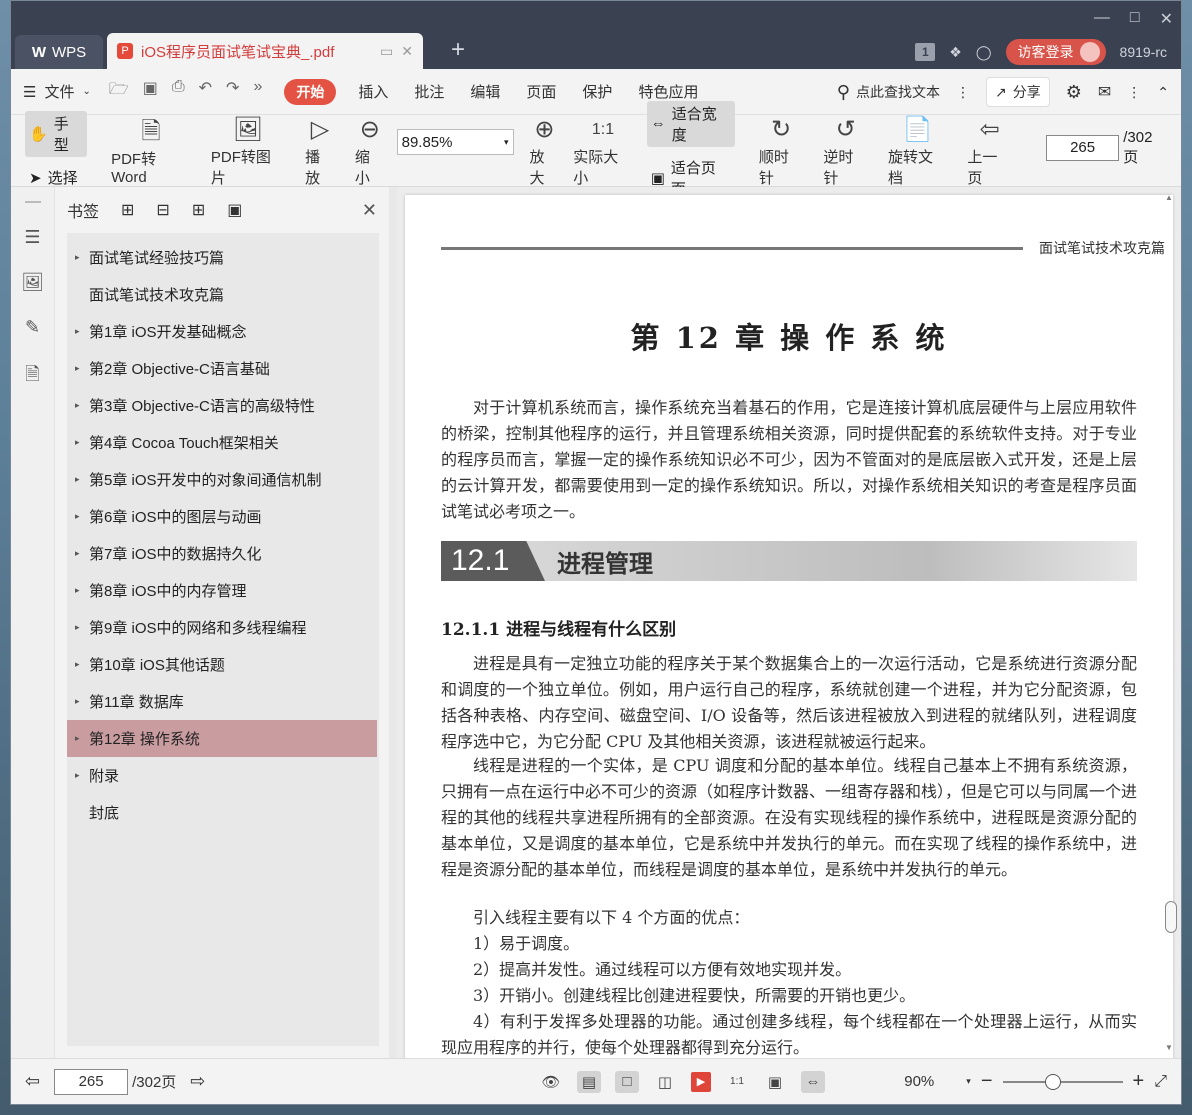 Image resolution: width=1192 pixels, height=1115 pixels. I want to click on scroll-up-icon: ▲, so click(1169, 197).